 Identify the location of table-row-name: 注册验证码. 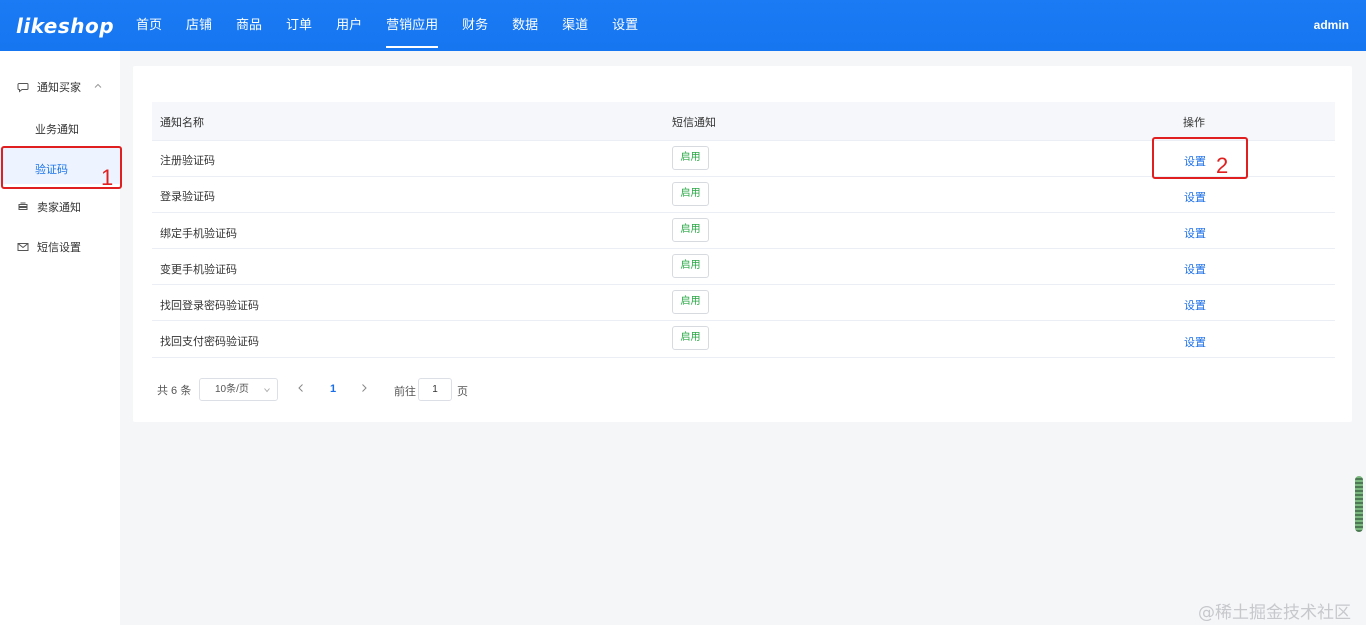
(187, 161).